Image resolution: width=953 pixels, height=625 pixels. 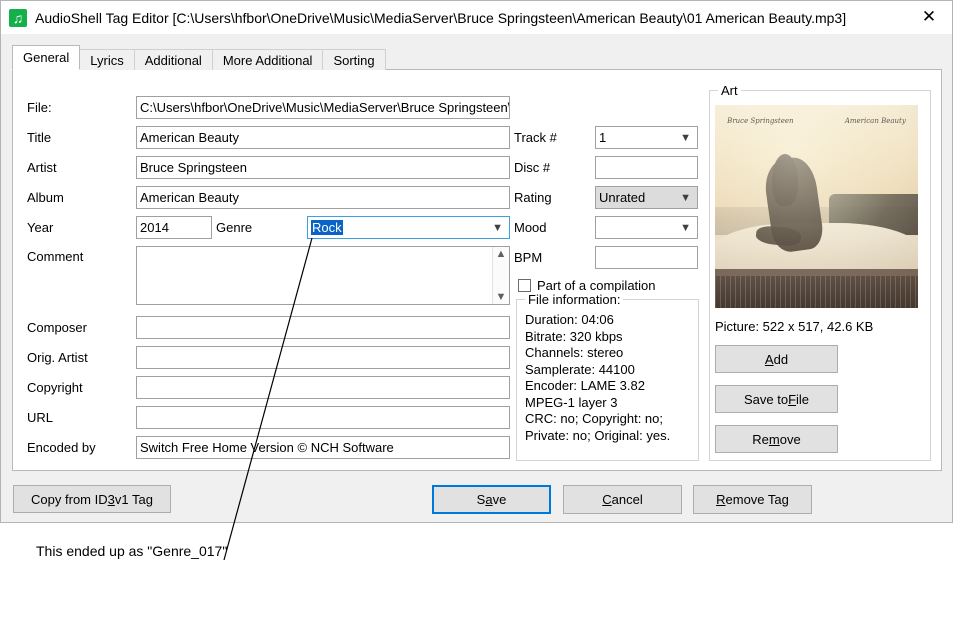 What do you see at coordinates (571, 402) in the screenshot?
I see `file-info-line: MPEG-1 layer 3` at bounding box center [571, 402].